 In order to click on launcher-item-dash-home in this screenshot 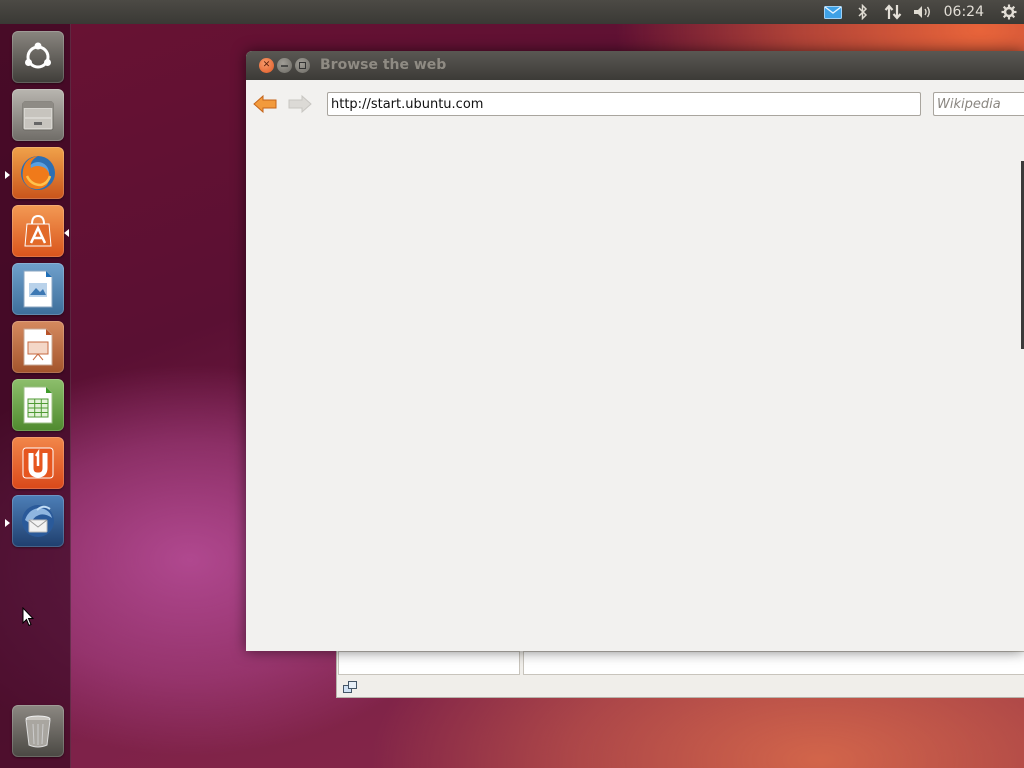, I will do `click(38, 57)`.